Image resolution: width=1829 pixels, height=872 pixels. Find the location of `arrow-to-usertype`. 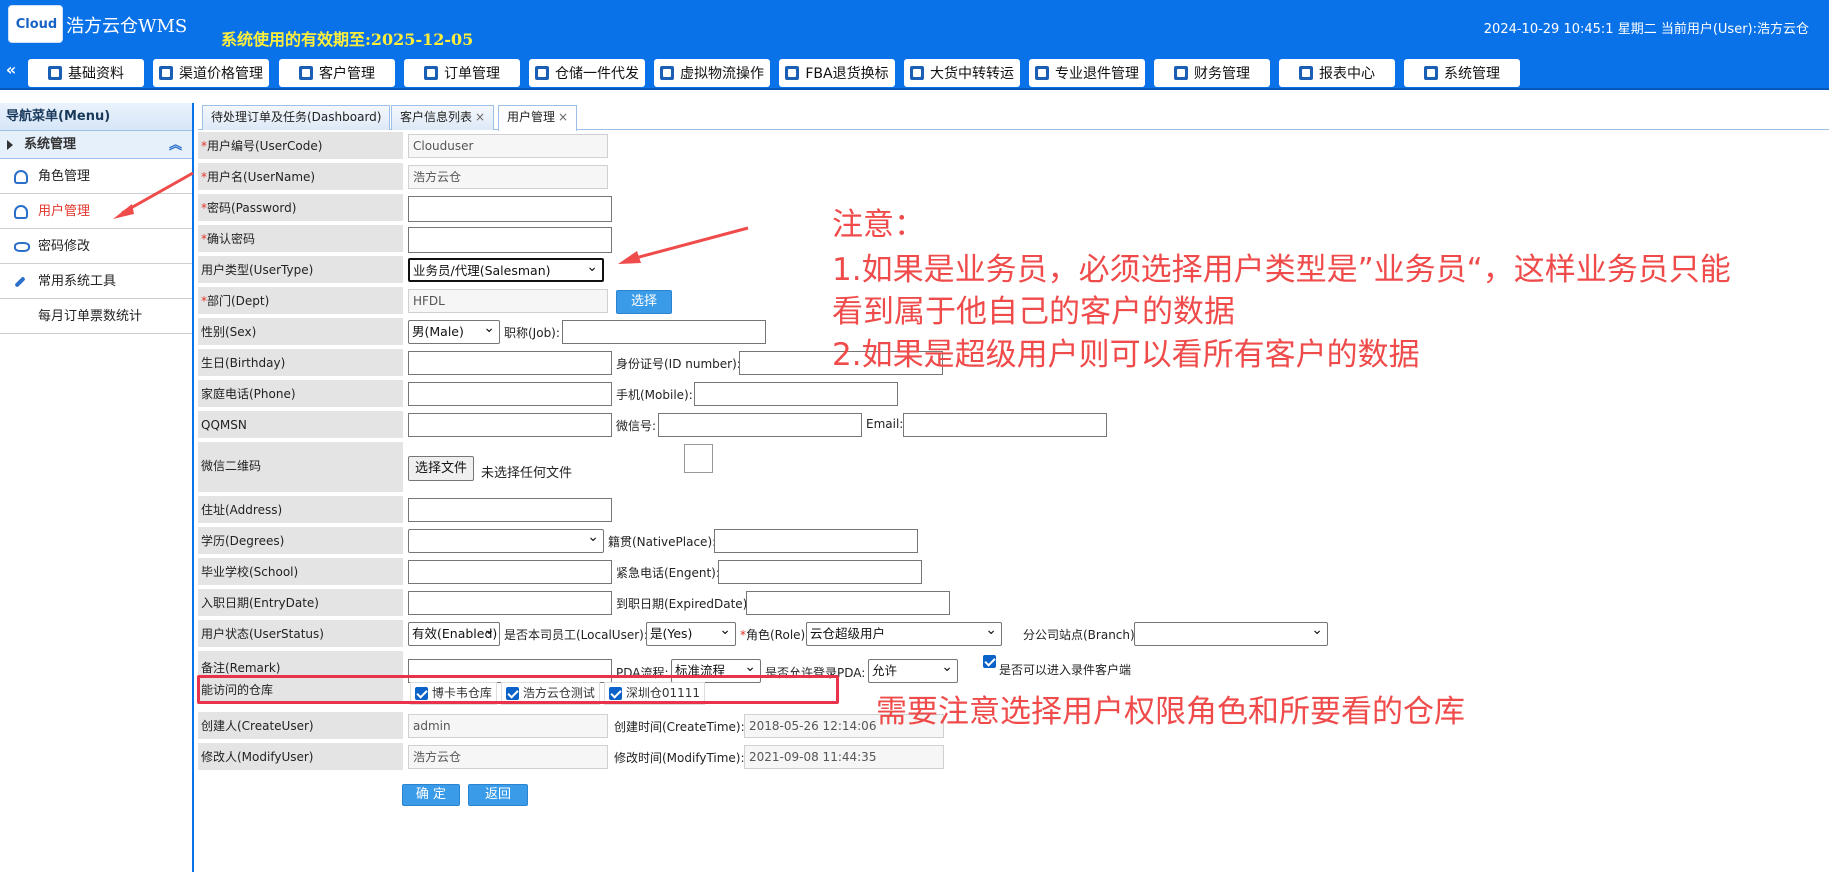

arrow-to-usertype is located at coordinates (683, 245).